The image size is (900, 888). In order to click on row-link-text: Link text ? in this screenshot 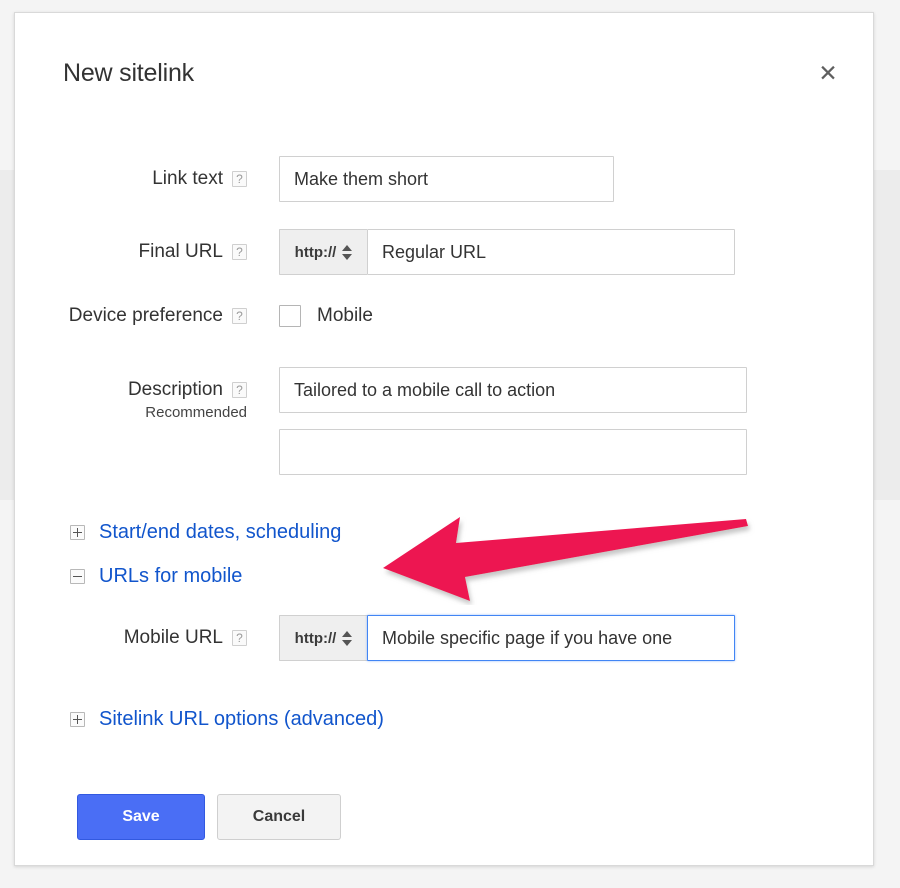, I will do `click(314, 179)`.